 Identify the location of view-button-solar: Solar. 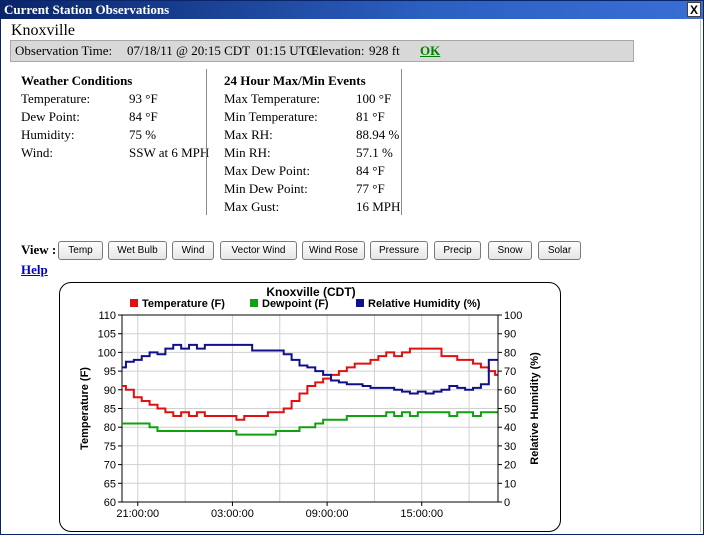
(559, 250).